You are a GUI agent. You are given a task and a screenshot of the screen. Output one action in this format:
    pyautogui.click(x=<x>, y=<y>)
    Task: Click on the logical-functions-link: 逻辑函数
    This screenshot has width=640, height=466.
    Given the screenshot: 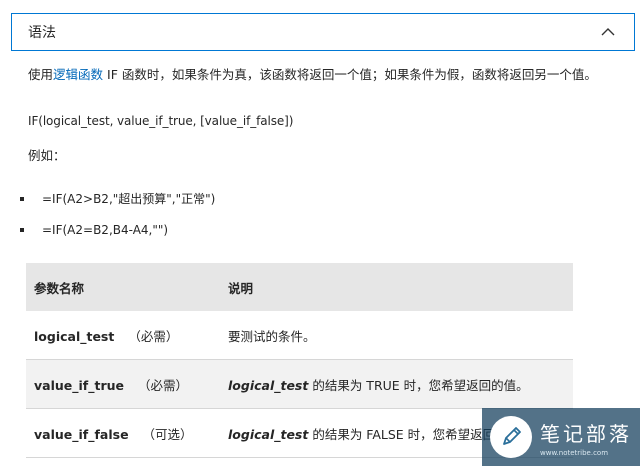 What is the action you would take?
    pyautogui.click(x=78, y=74)
    